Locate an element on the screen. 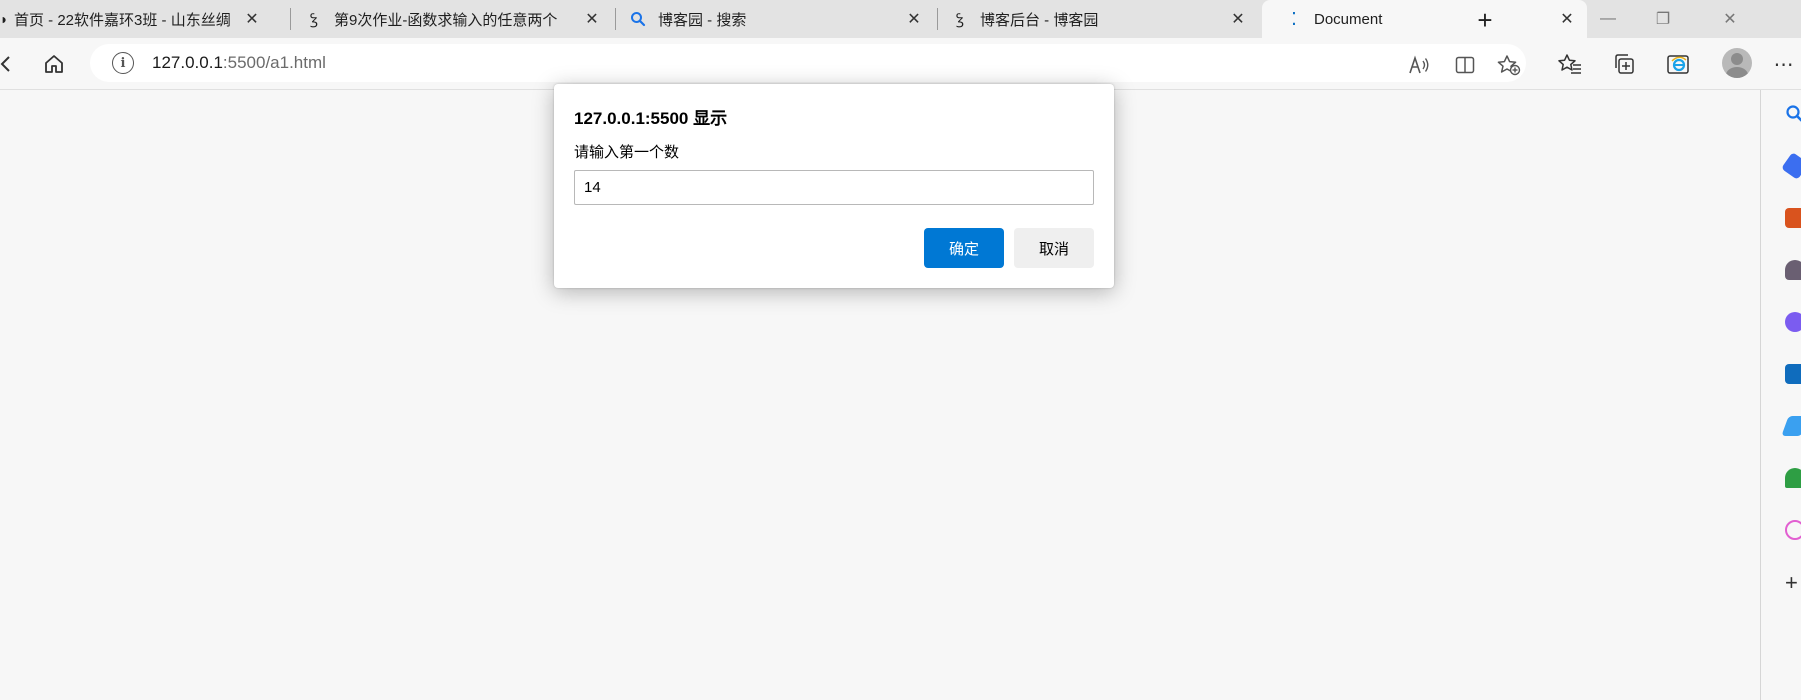  tab-0: ◗ 首页 - 22软件嘉环3班 - 山东丝绸 ✕ is located at coordinates (131, 19).